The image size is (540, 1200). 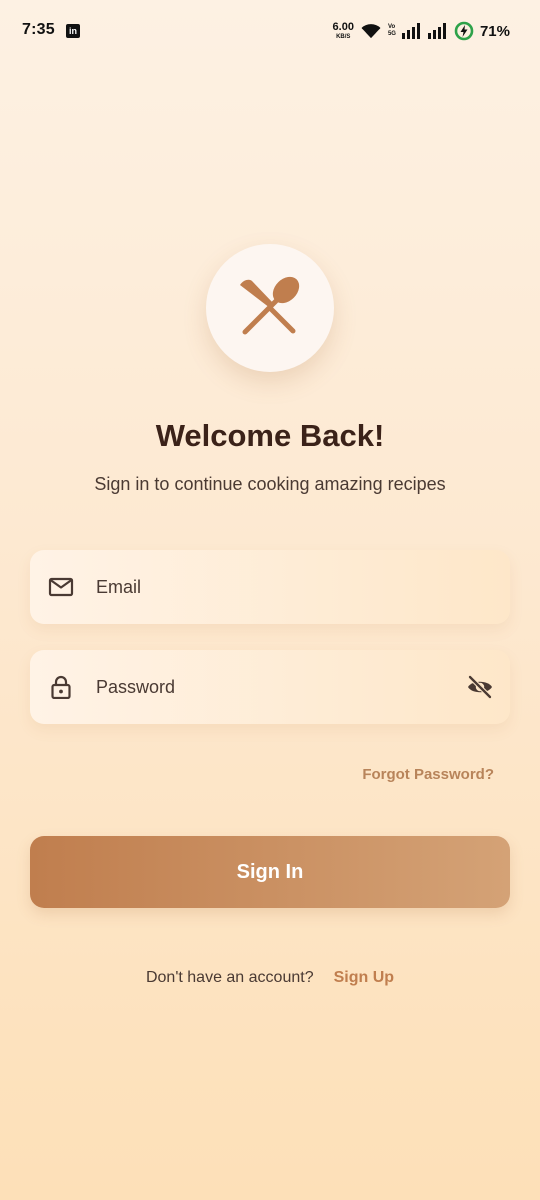 What do you see at coordinates (270, 435) in the screenshot?
I see `page-title: Welcome Back!` at bounding box center [270, 435].